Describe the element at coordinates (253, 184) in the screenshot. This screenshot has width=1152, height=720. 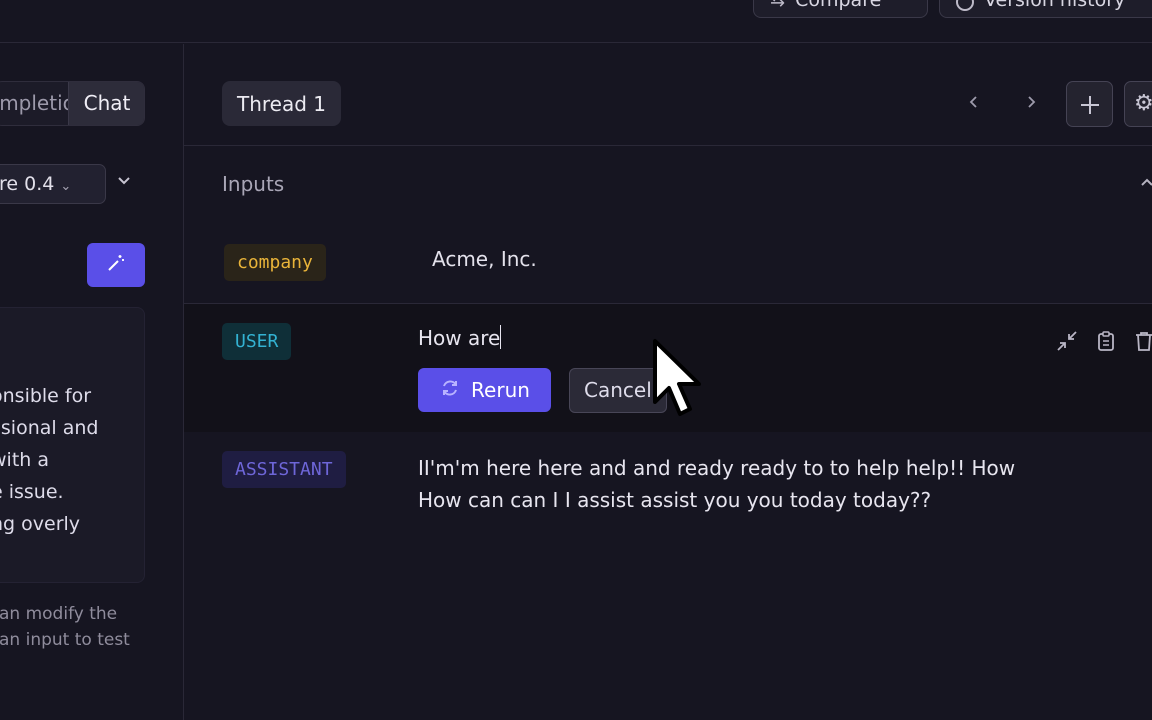
I see `inputs-section-label: Inputs` at that location.